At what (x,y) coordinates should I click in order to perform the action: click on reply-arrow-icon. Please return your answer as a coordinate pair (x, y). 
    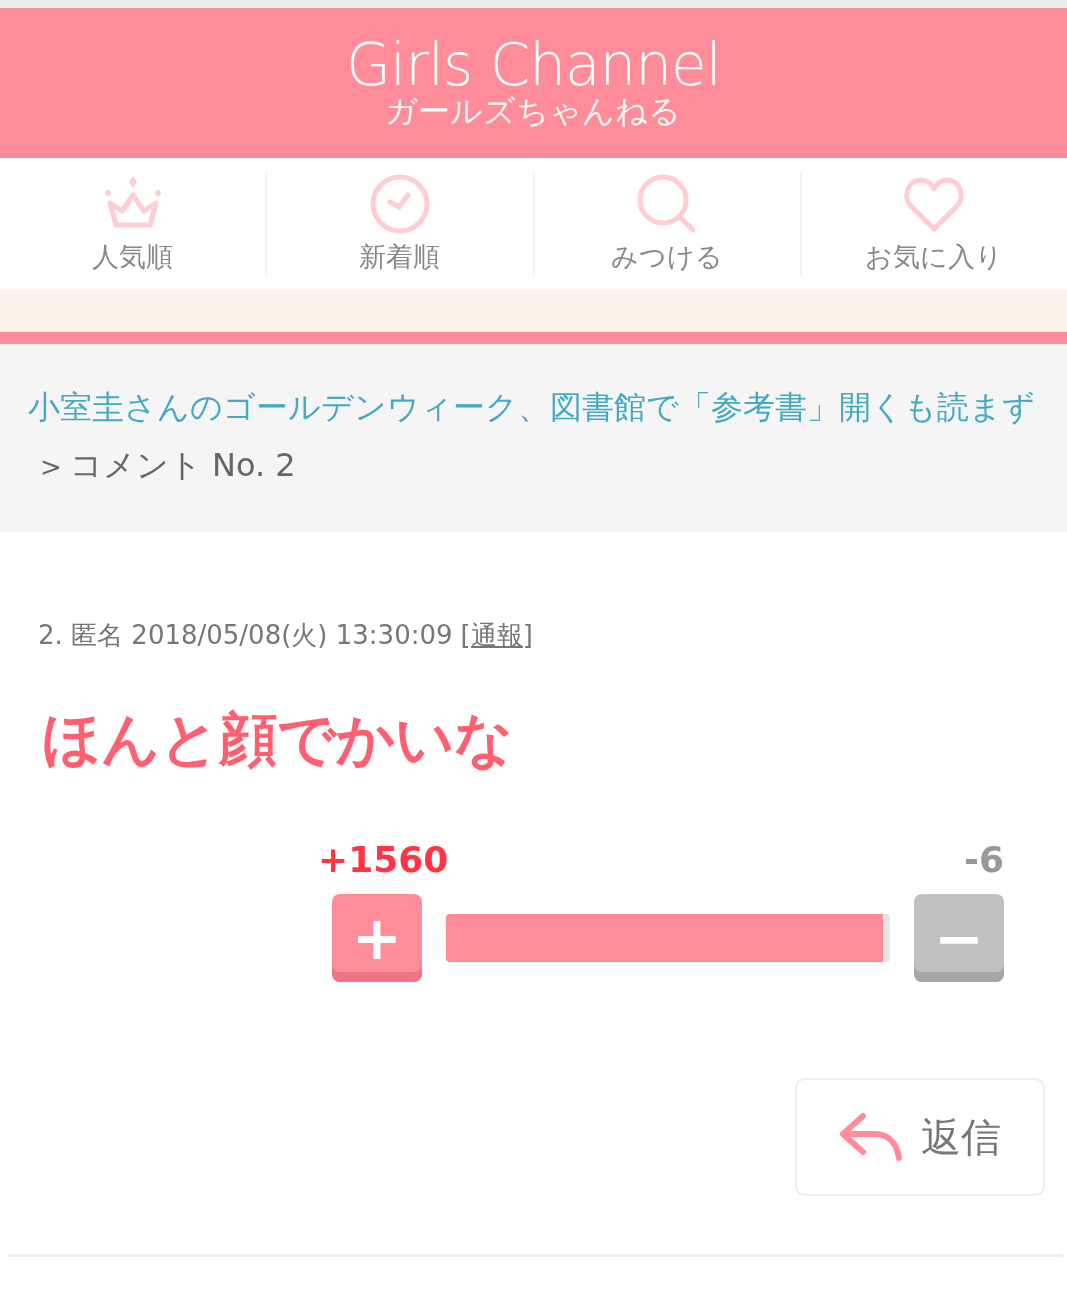
    Looking at the image, I should click on (871, 1137).